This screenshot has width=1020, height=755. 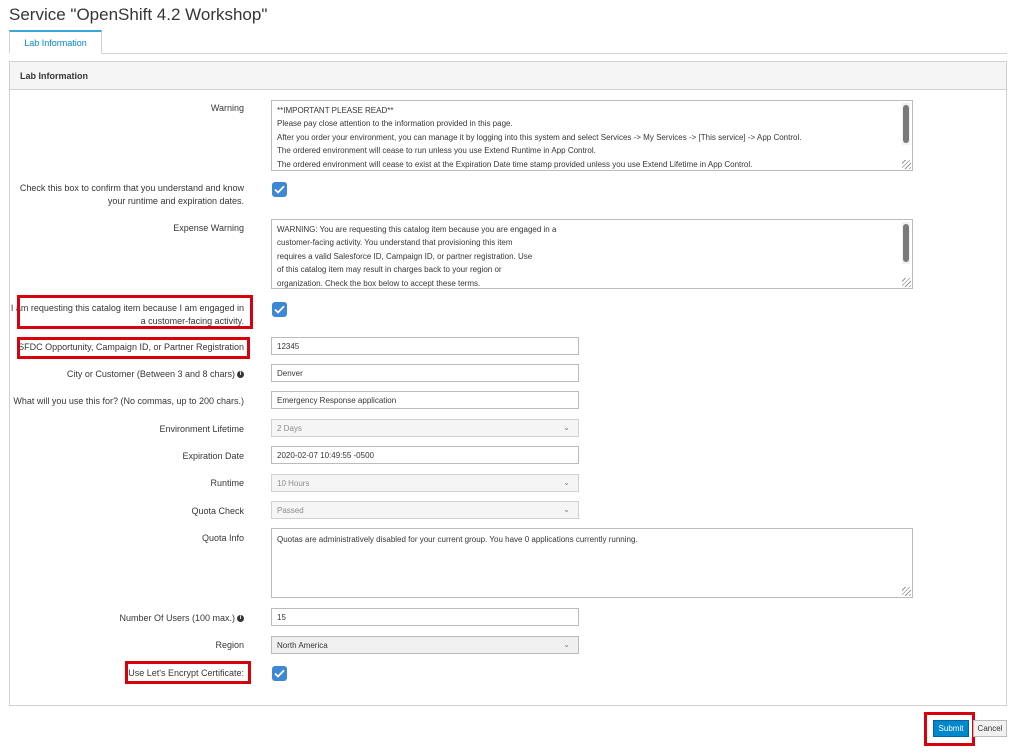 I want to click on expiration-input: 2020-02-07 10:49:55 -0500, so click(x=425, y=455).